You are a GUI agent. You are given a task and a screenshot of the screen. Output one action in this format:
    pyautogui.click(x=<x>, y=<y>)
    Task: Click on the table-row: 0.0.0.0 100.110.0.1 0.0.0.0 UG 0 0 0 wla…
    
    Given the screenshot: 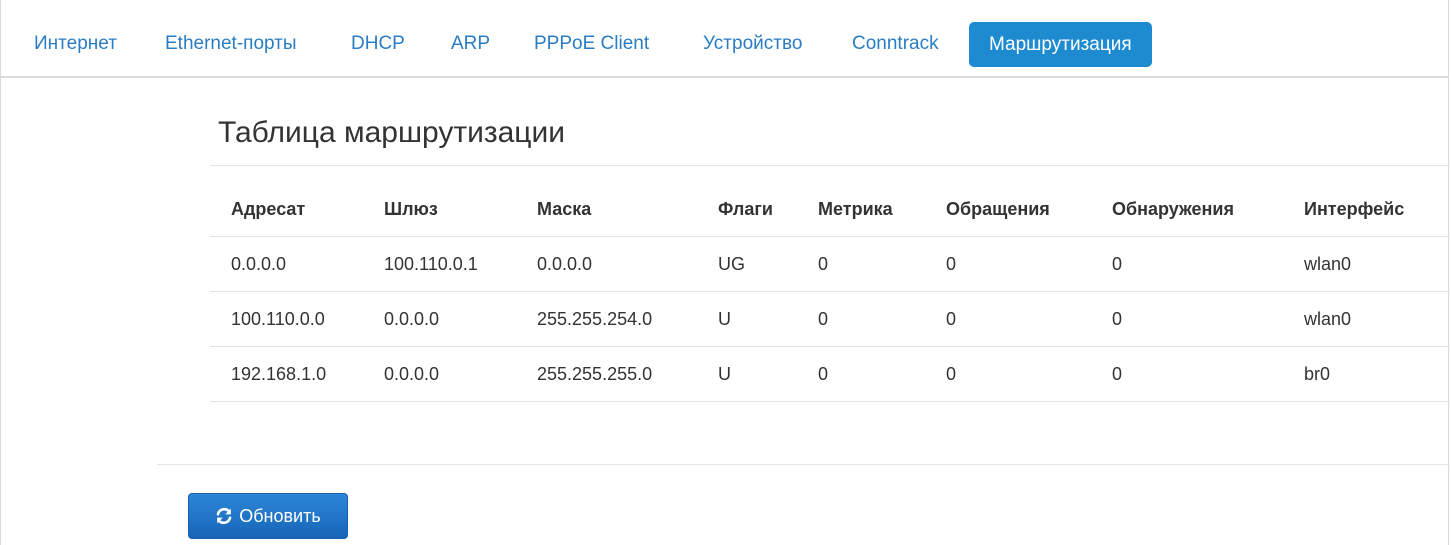 What is the action you would take?
    pyautogui.click(x=830, y=264)
    